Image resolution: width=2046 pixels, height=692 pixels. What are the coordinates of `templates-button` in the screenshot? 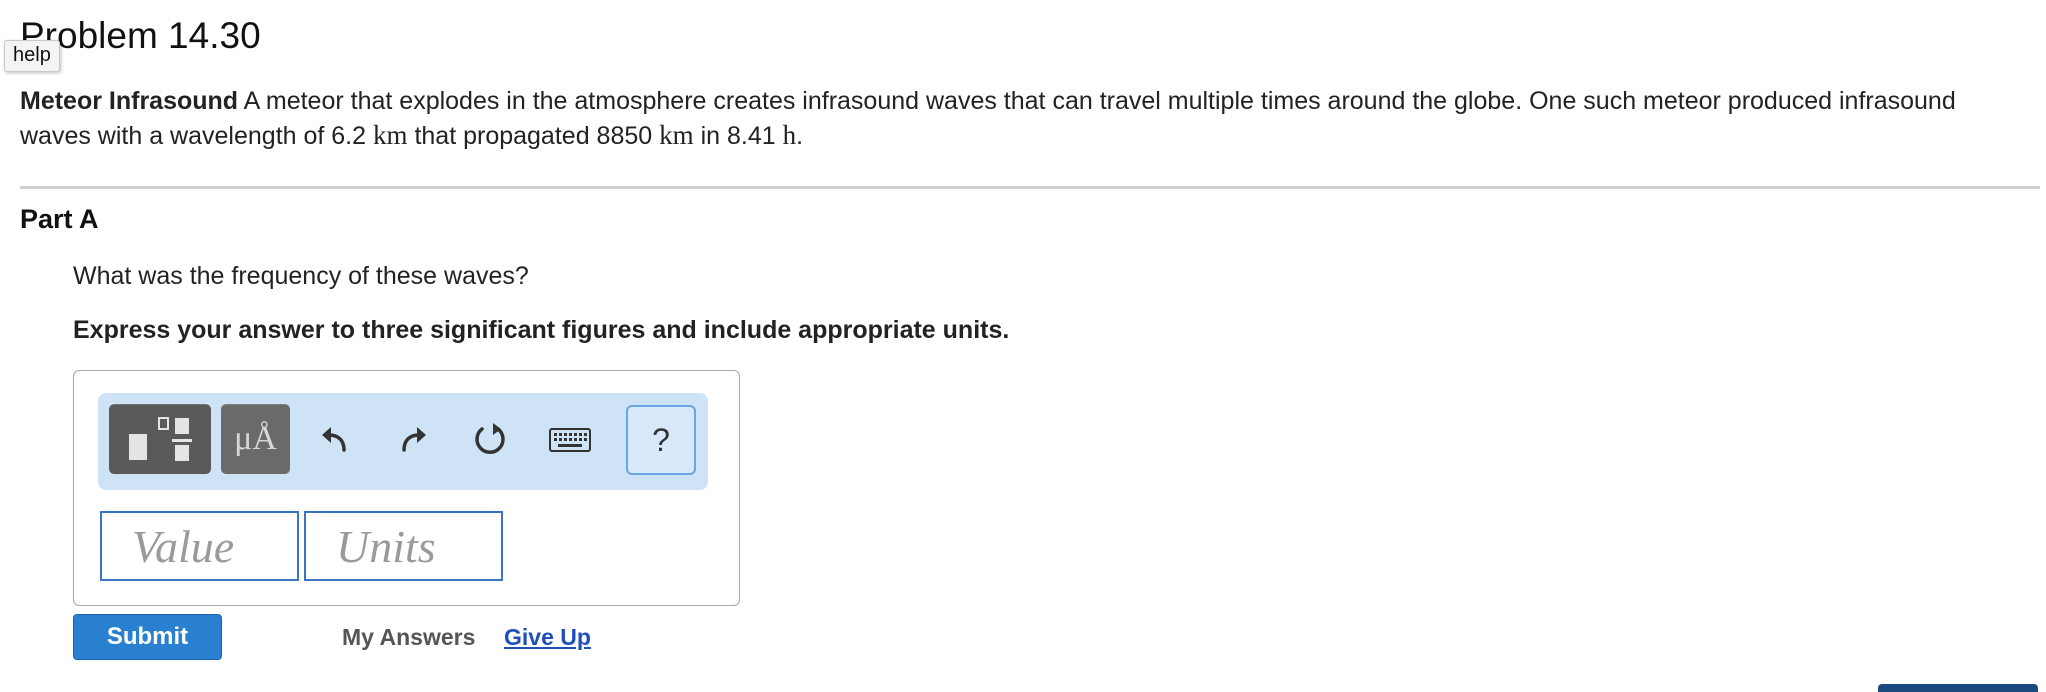 It's located at (160, 439).